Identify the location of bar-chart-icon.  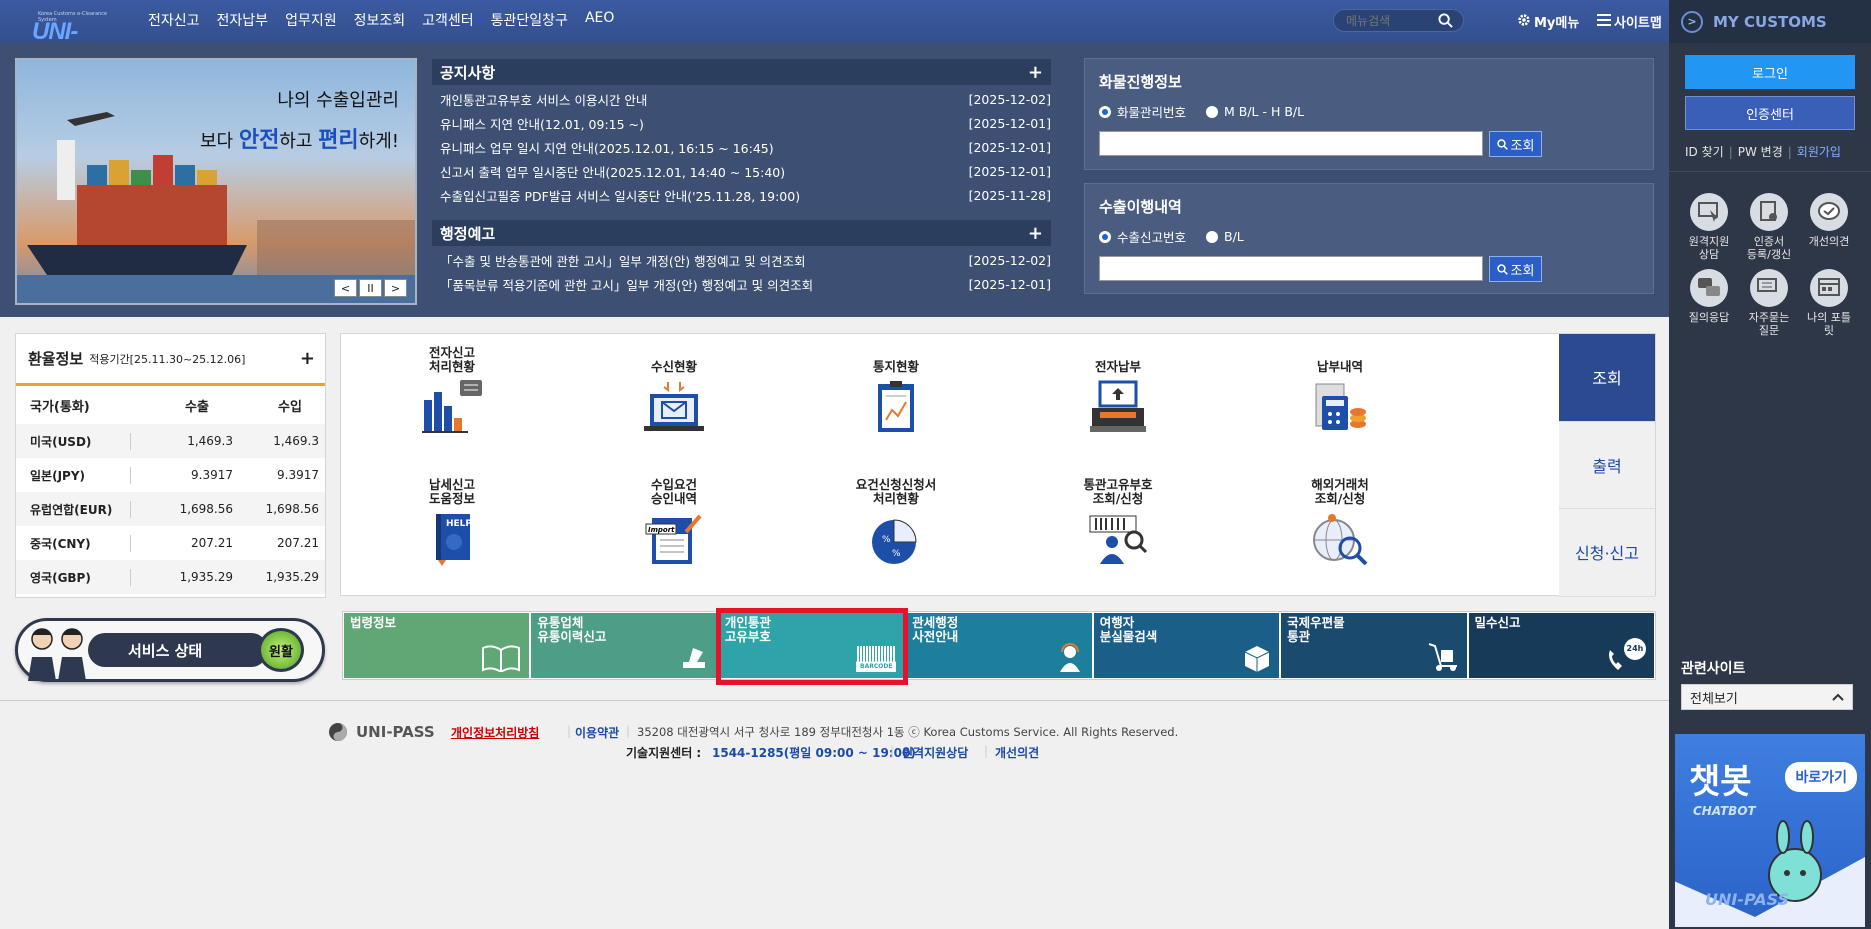
(452, 406).